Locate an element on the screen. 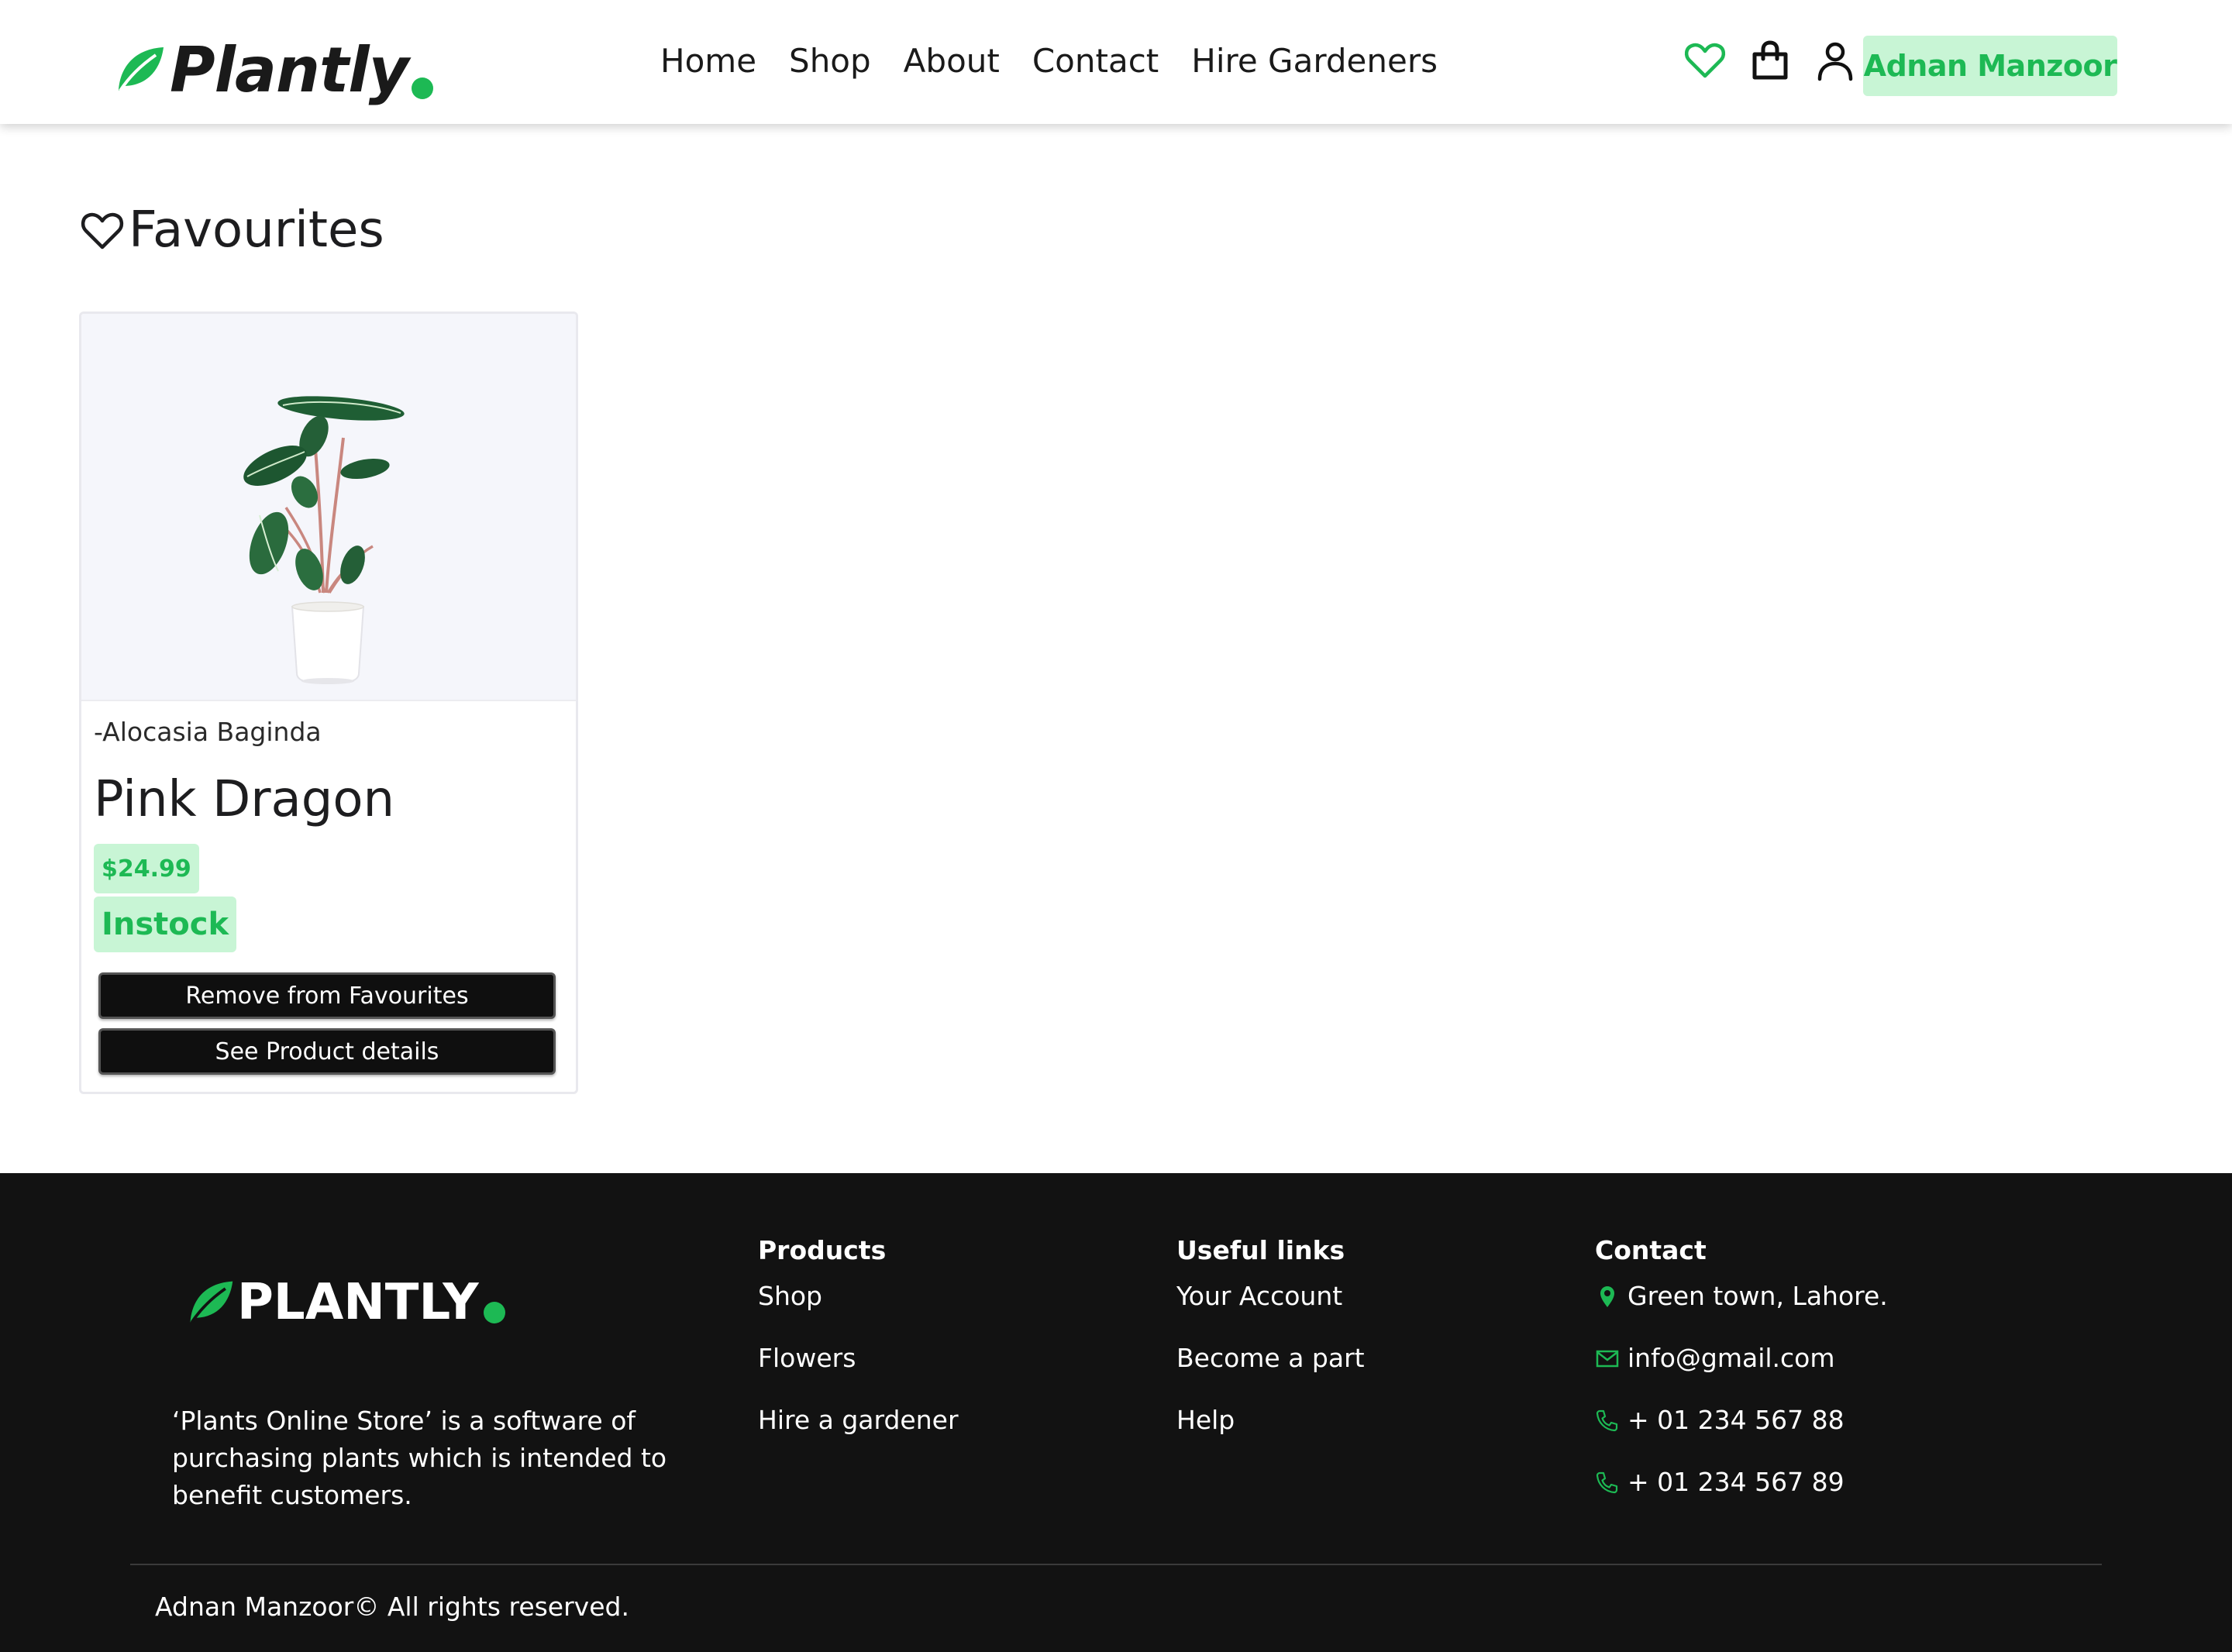 Image resolution: width=2232 pixels, height=1652 pixels. remove-from-favourites-button: Remove from Favourites is located at coordinates (327, 995).